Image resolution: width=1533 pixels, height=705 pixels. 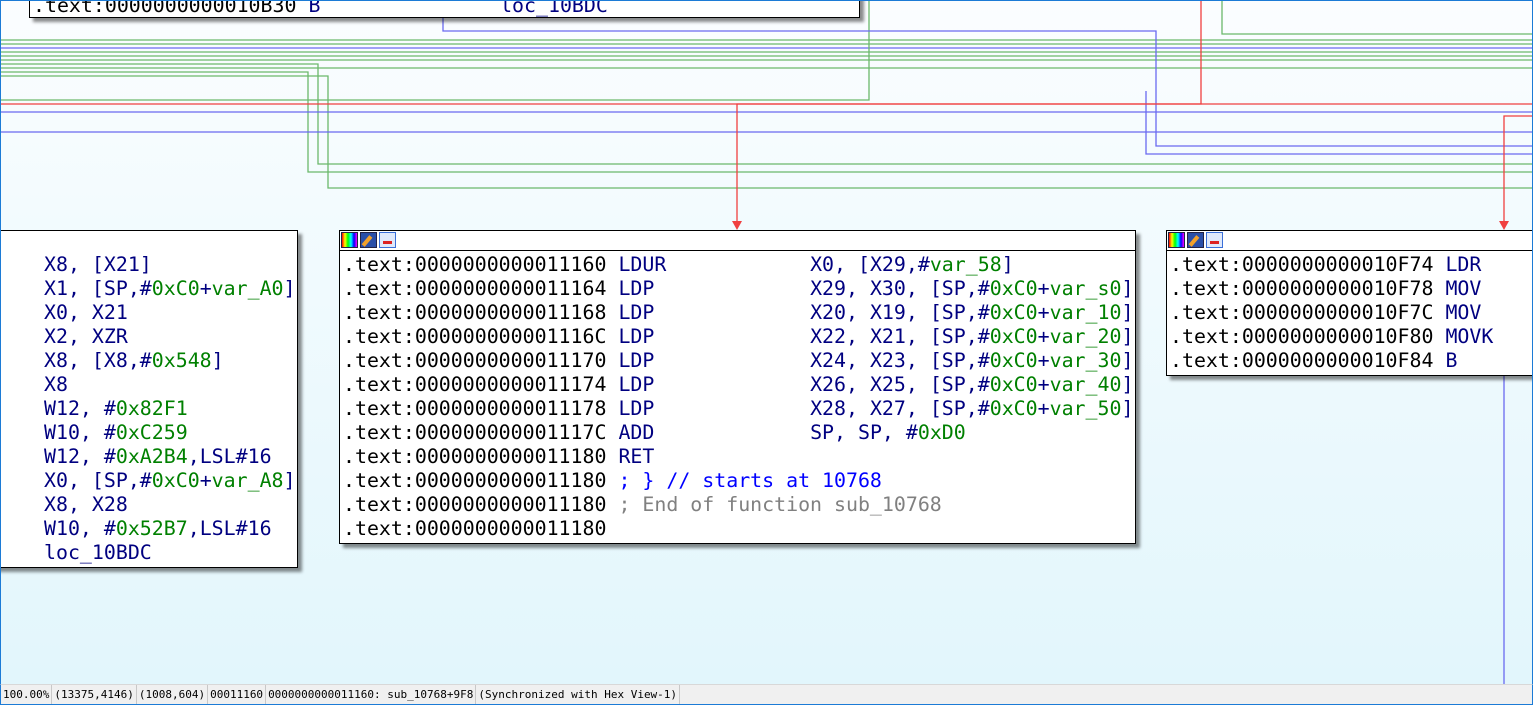 What do you see at coordinates (972, 288) in the screenshot?
I see `operands: X29, X30, [SP,#0xC0+var_s0]` at bounding box center [972, 288].